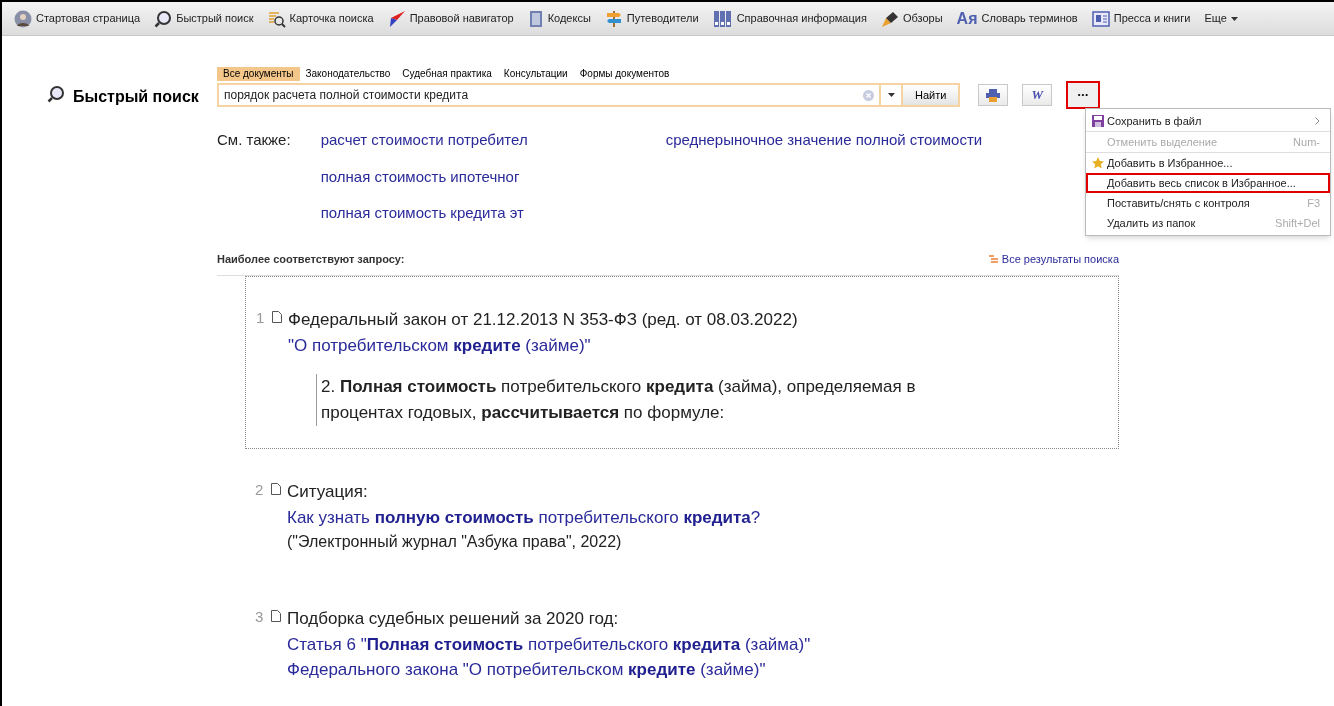 This screenshot has height=706, width=1334. What do you see at coordinates (260, 490) in the screenshot?
I see `result-number: 2` at bounding box center [260, 490].